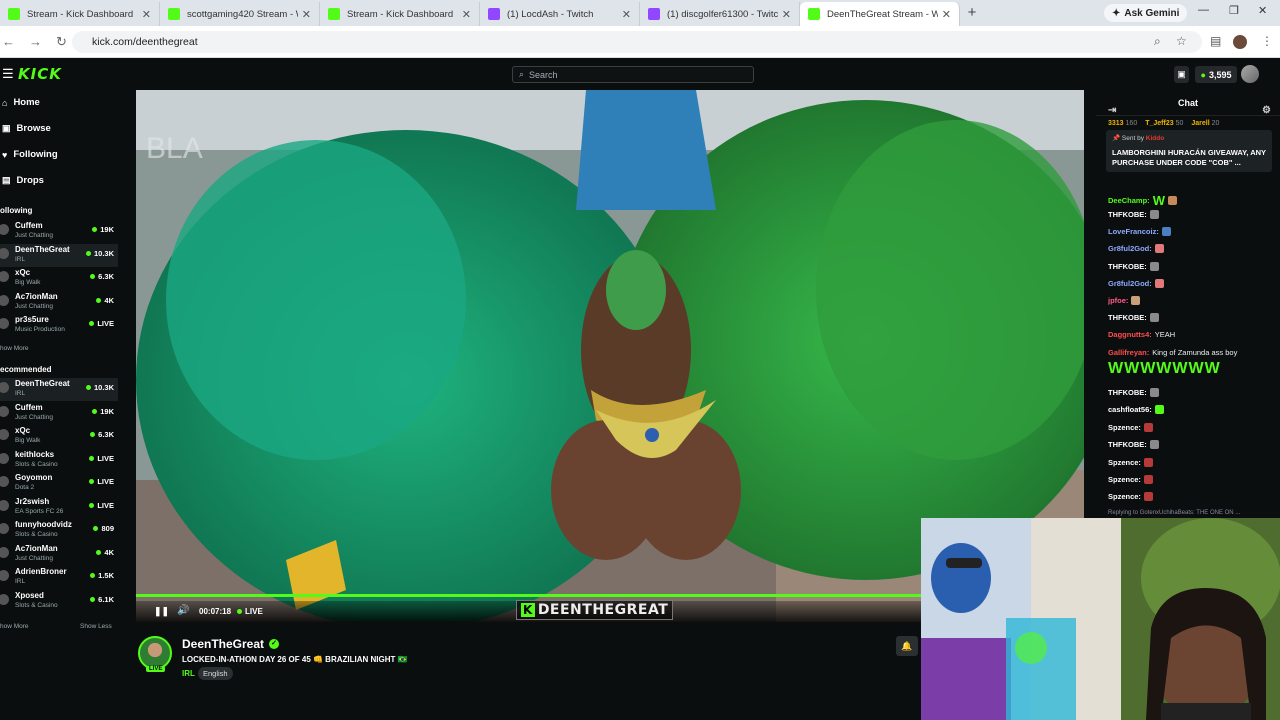 The image size is (1280, 720). What do you see at coordinates (40, 74) in the screenshot?
I see `kick-logo: KICK` at bounding box center [40, 74].